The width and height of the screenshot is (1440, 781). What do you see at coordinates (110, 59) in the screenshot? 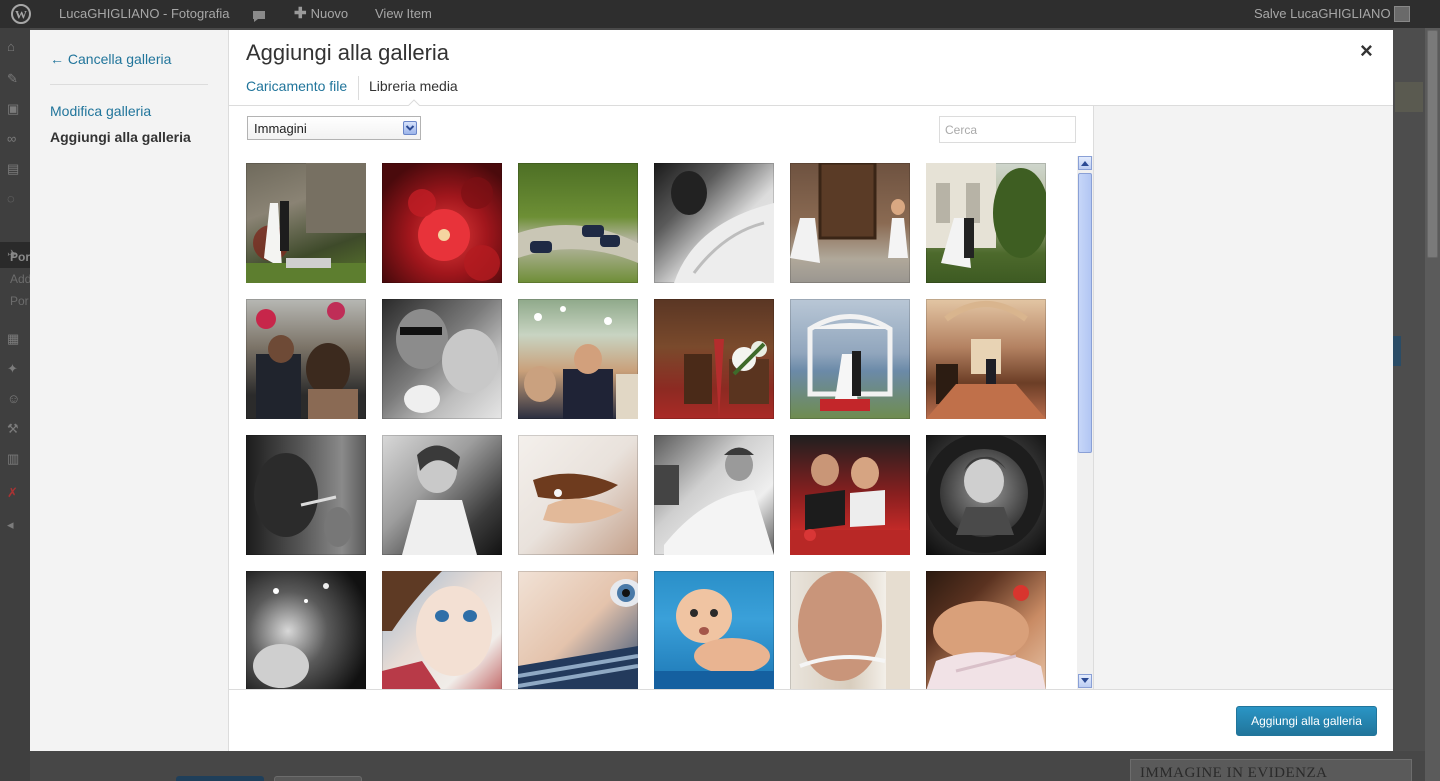
I see `cancel-gallery-link: ← Cancella galleria` at bounding box center [110, 59].